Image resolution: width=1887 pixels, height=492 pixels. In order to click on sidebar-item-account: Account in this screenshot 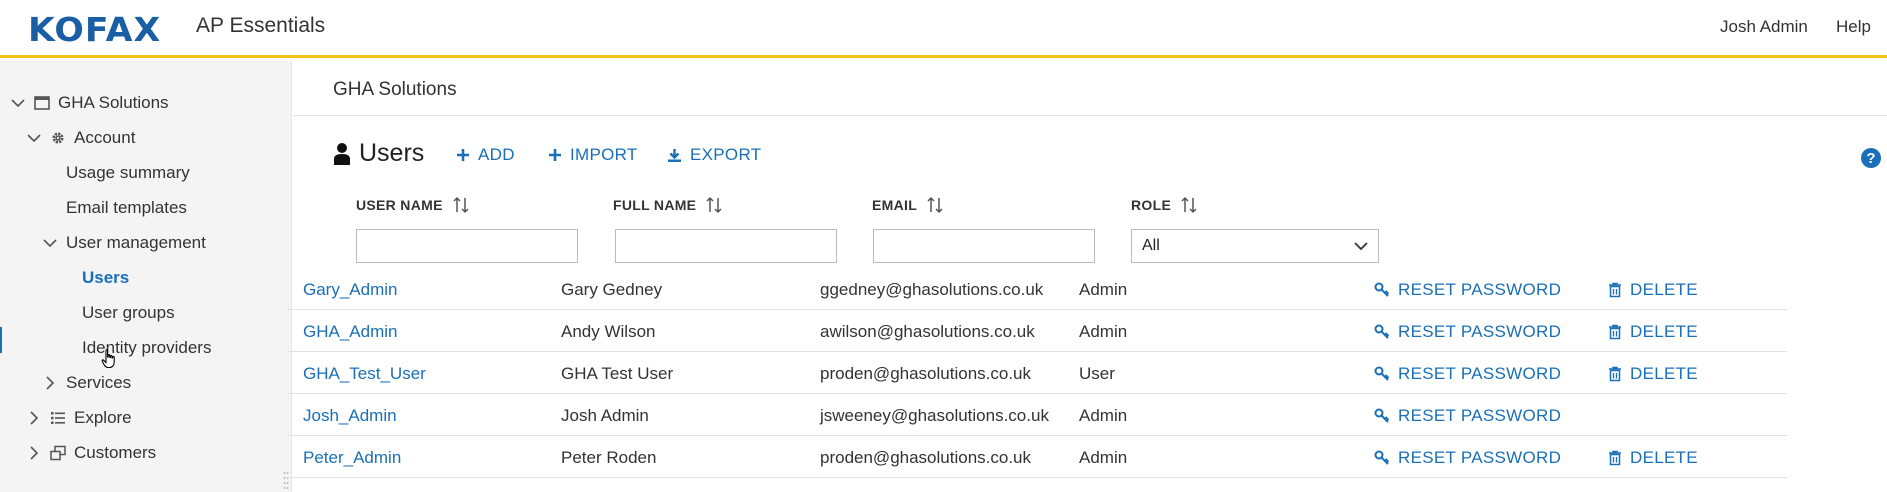, I will do `click(80, 138)`.